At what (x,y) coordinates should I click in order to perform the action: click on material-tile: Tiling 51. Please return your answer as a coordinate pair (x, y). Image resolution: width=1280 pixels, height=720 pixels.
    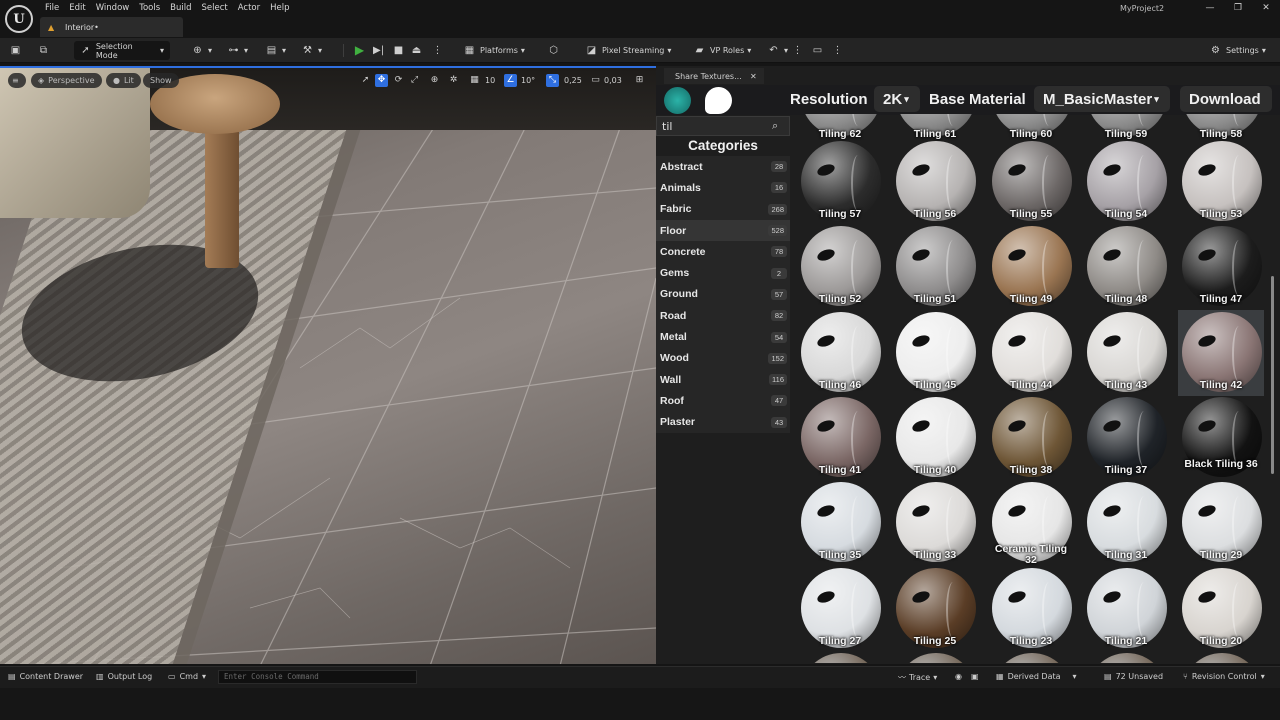
    Looking at the image, I should click on (935, 267).